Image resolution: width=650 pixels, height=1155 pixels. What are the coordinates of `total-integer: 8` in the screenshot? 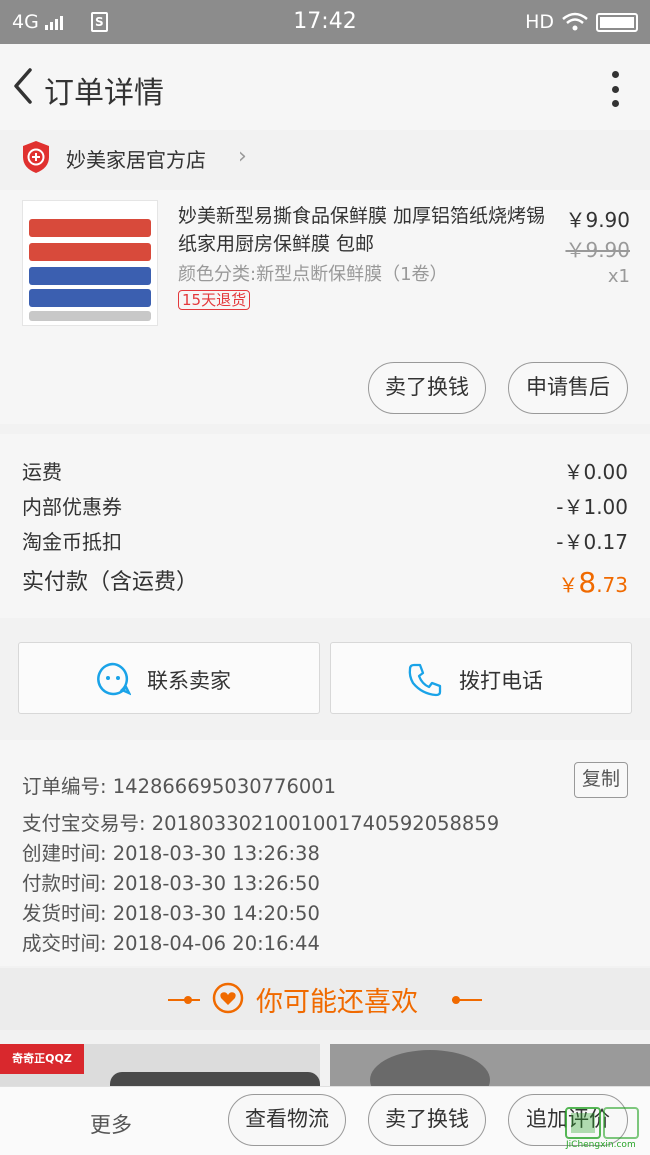 It's located at (587, 582).